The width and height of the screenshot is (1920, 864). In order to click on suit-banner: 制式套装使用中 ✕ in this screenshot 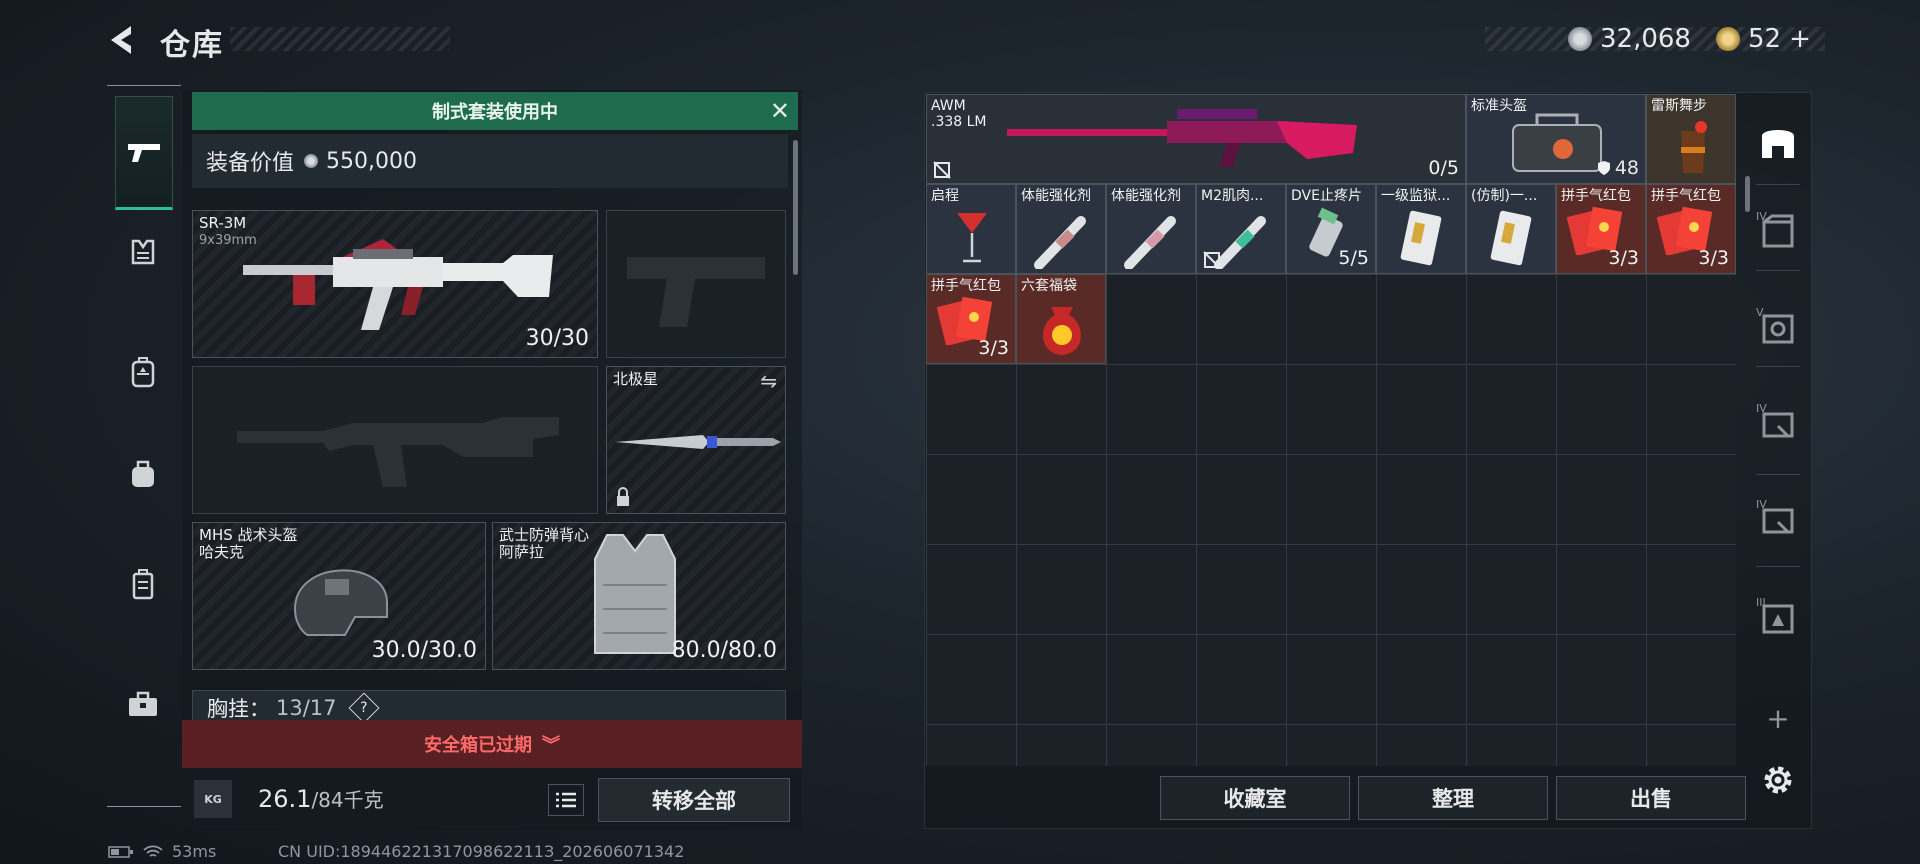, I will do `click(495, 111)`.